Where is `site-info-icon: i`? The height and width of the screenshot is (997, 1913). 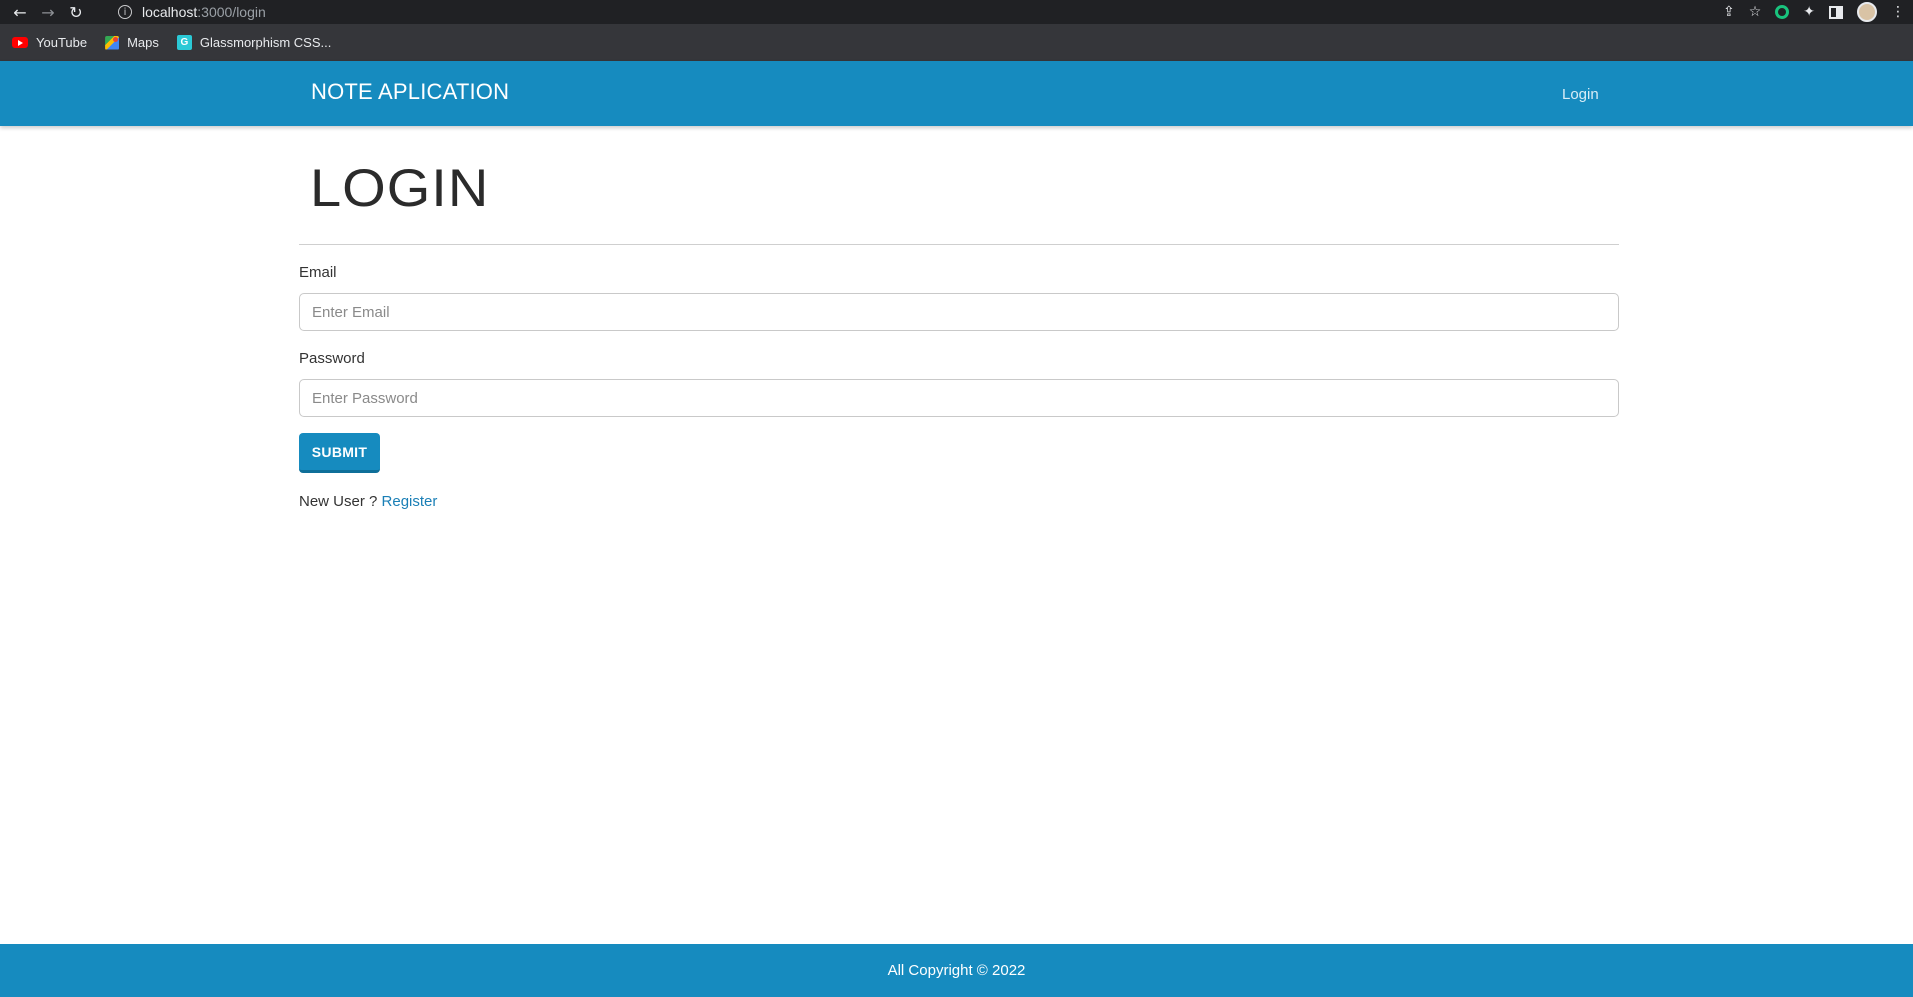
site-info-icon: i is located at coordinates (125, 12).